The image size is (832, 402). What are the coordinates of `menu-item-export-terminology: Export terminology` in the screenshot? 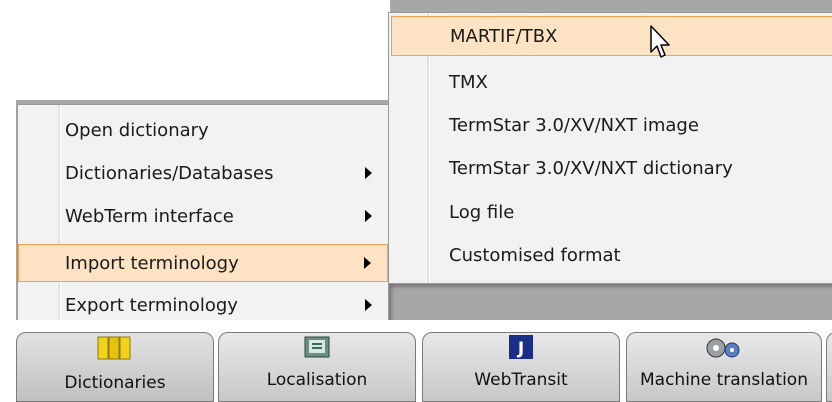 It's located at (203, 305).